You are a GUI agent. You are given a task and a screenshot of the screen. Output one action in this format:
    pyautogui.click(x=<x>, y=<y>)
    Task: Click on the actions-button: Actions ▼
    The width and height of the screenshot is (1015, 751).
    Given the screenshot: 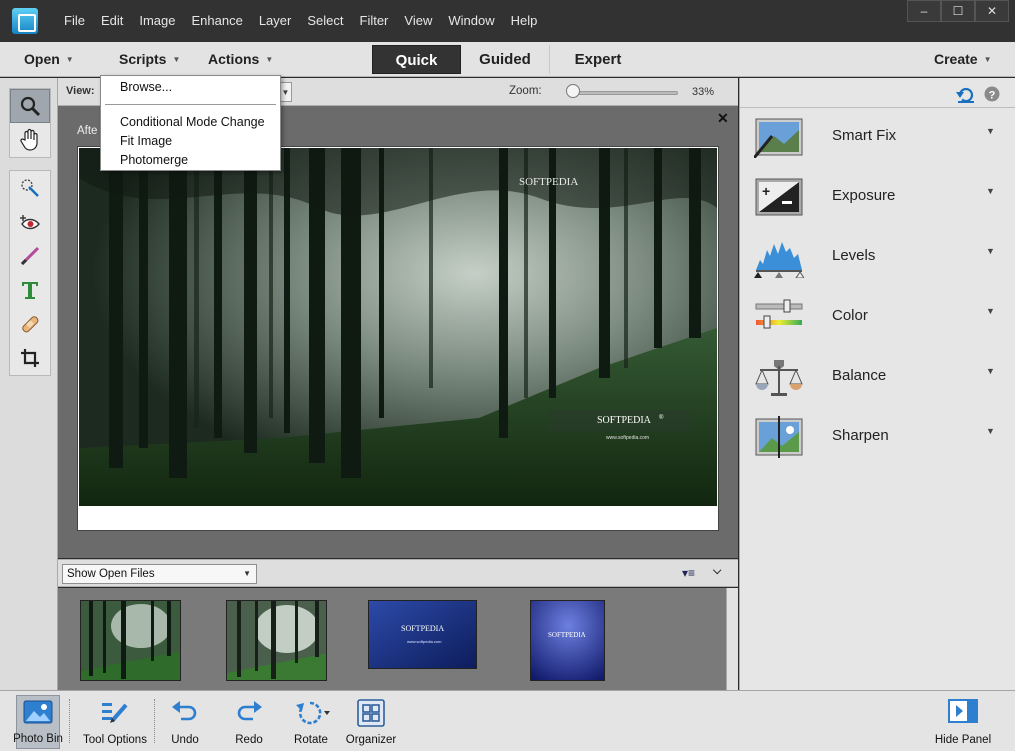 What is the action you would take?
    pyautogui.click(x=240, y=59)
    